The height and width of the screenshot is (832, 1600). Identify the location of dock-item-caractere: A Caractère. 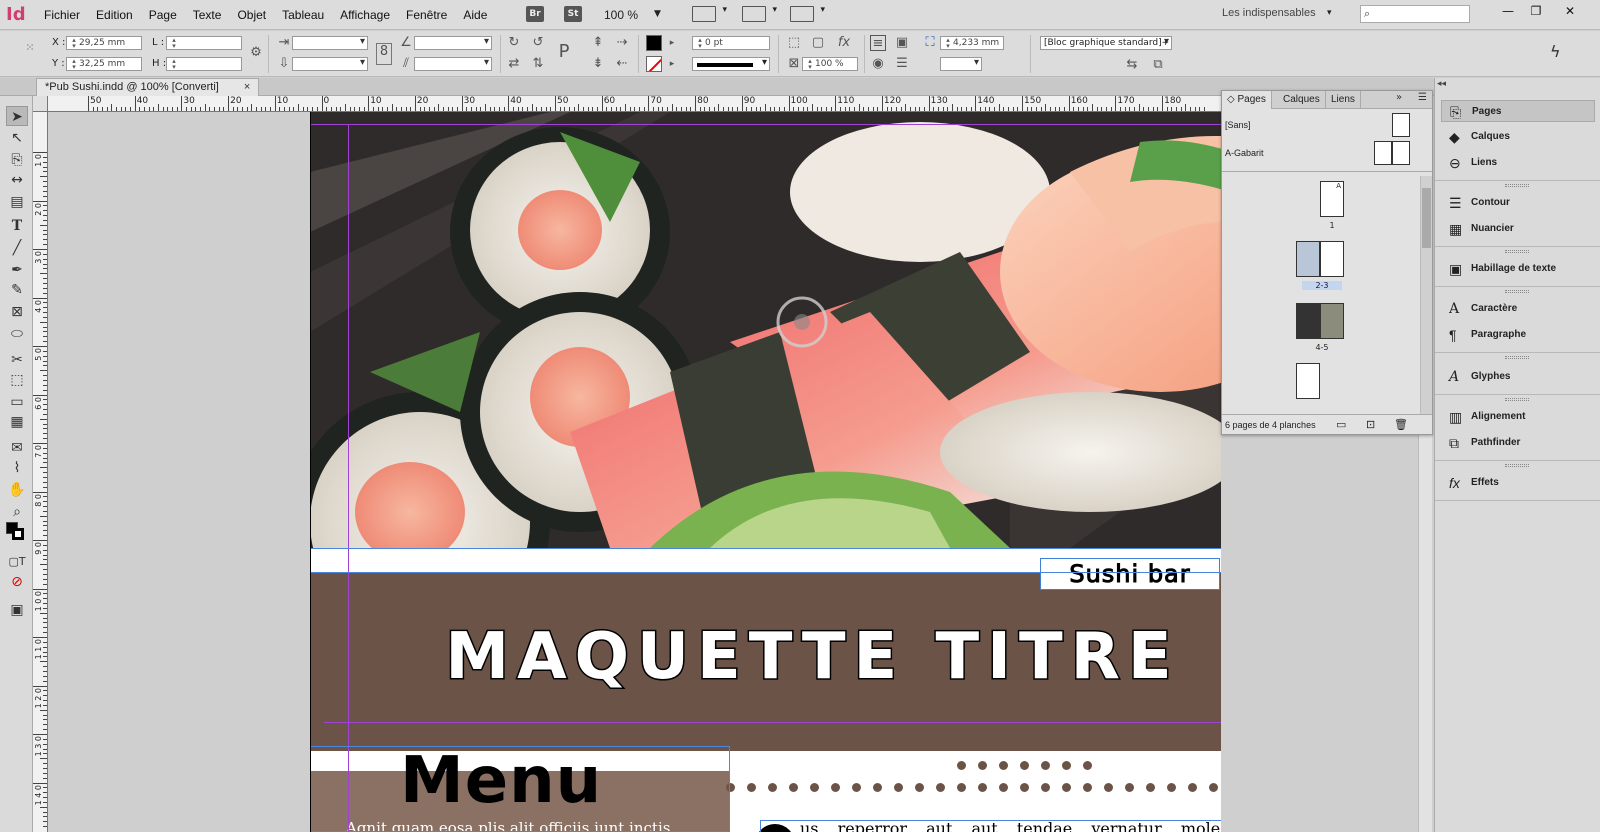
(1518, 309).